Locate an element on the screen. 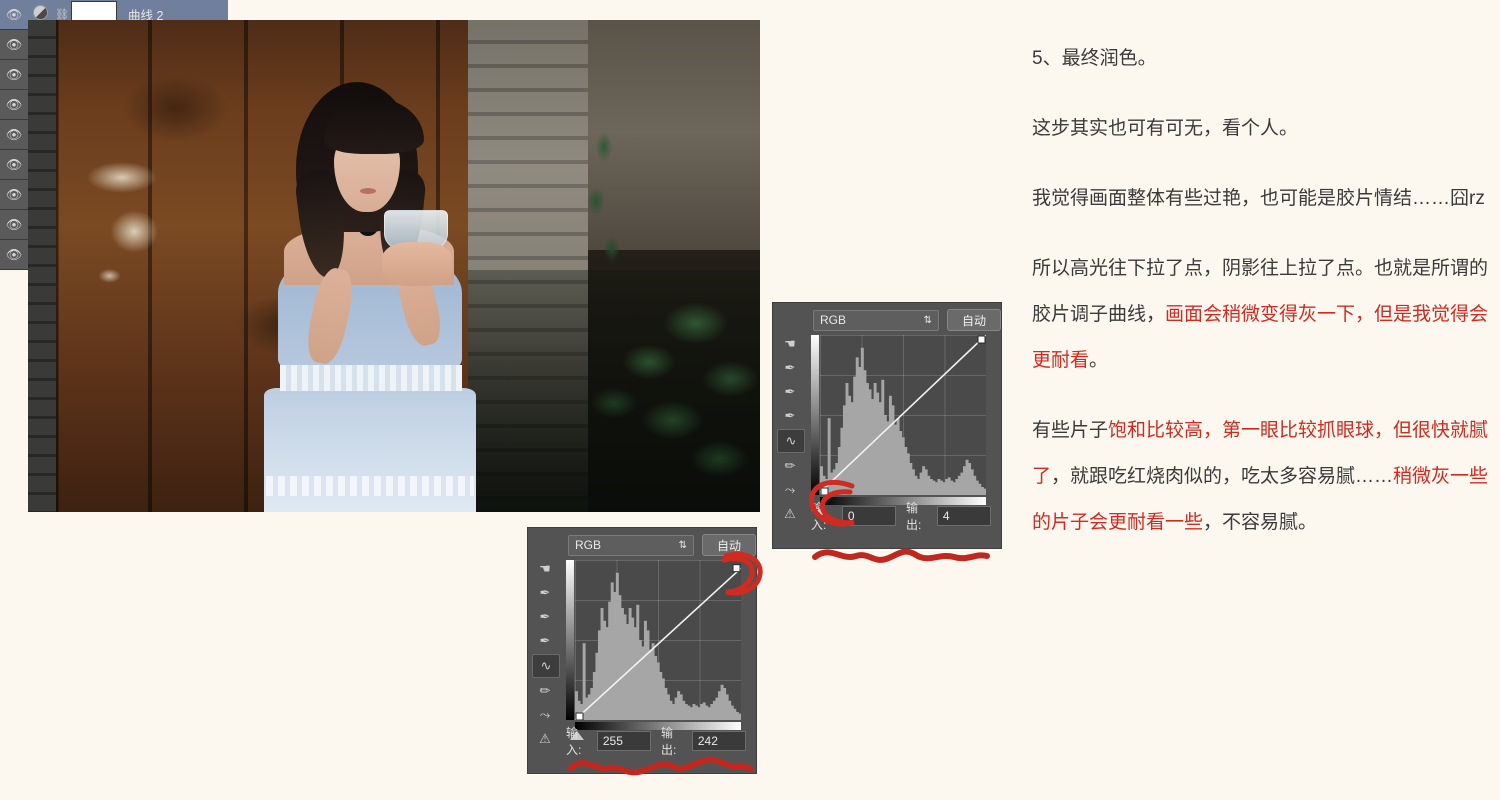 This screenshot has height=800, width=1500. photo-dress-lace-upper is located at coordinates (371, 378).